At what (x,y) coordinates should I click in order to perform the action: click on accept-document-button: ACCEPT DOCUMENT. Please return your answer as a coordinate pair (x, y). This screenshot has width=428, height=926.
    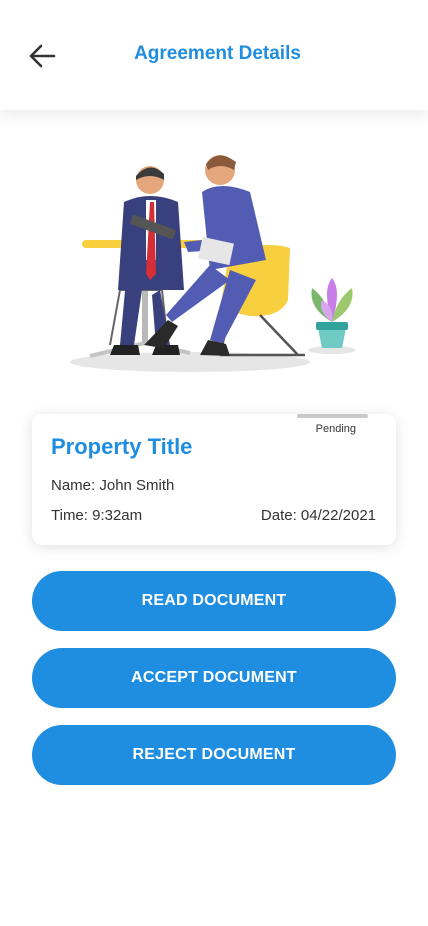
    Looking at the image, I should click on (214, 678).